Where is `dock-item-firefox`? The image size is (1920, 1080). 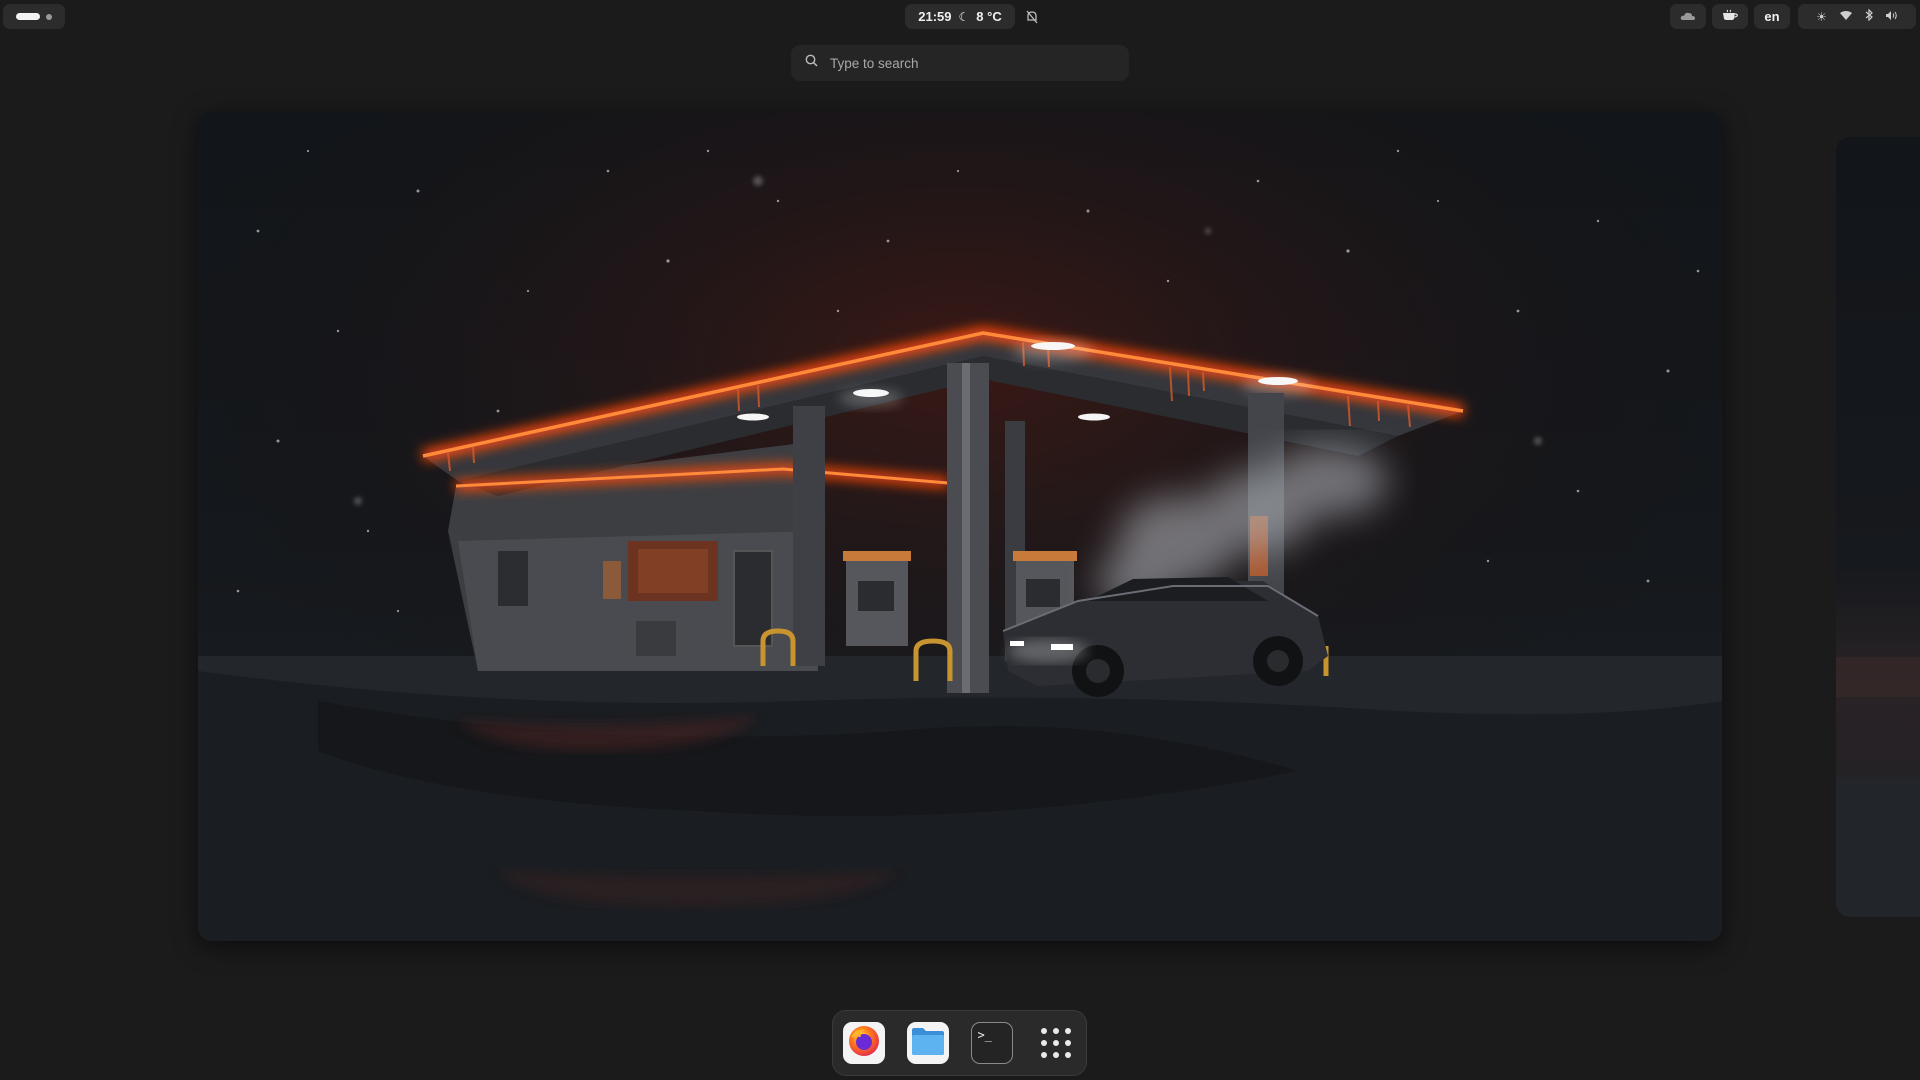 dock-item-firefox is located at coordinates (863, 1043).